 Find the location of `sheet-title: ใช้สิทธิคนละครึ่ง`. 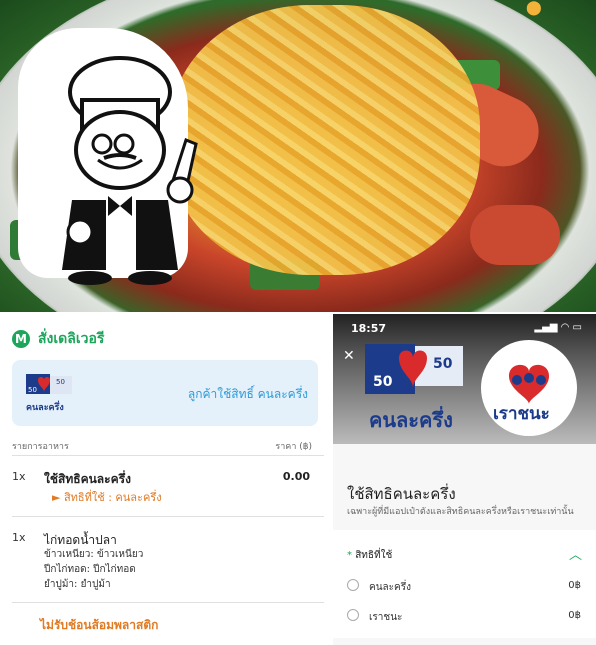

sheet-title: ใช้สิทธิคนละครึ่ง is located at coordinates (401, 494).